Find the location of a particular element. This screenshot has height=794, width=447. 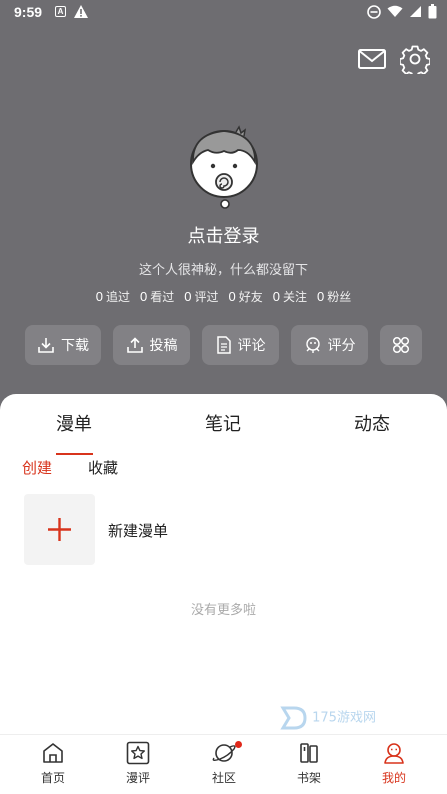

comments-label: 评论 is located at coordinates (251, 346).